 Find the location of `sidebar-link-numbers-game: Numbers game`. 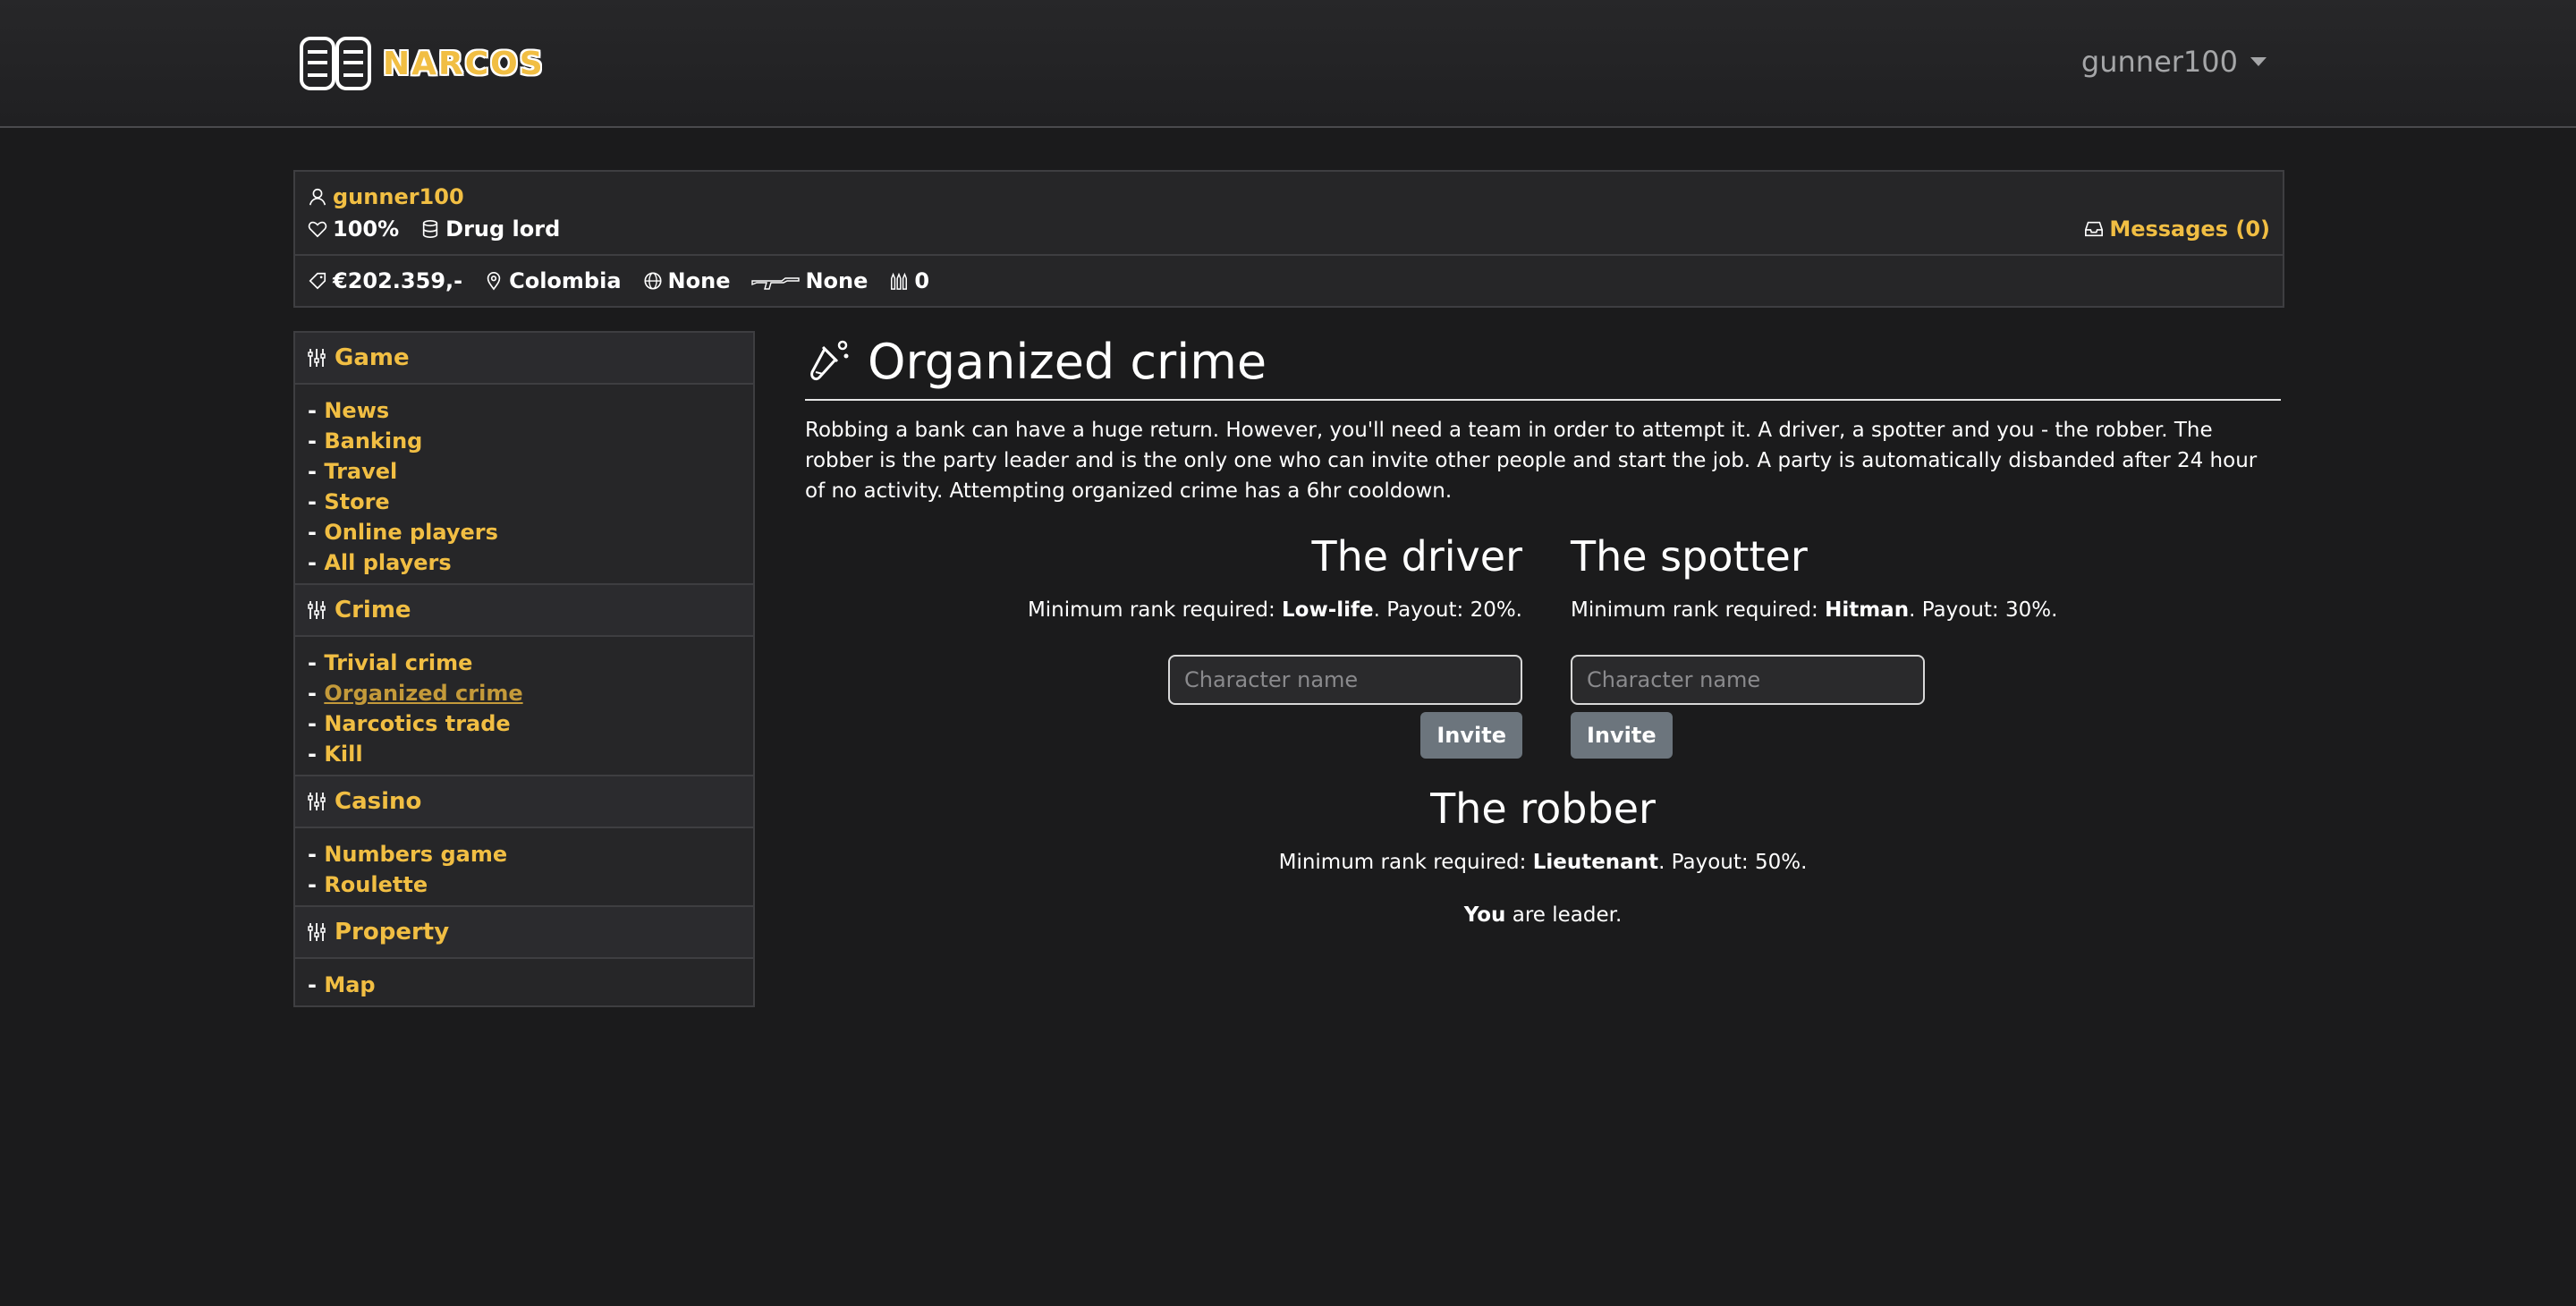

sidebar-link-numbers-game: Numbers game is located at coordinates (415, 855).